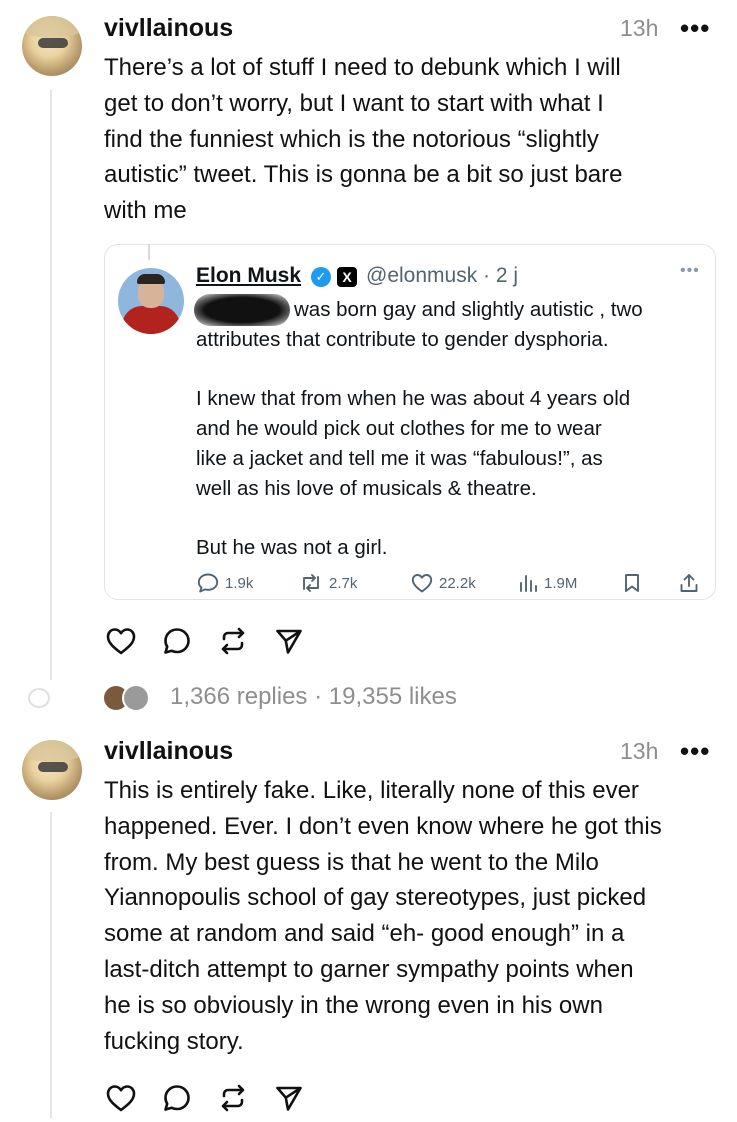 The image size is (737, 1122). What do you see at coordinates (321, 277) in the screenshot?
I see `verified-badge-icon: ✓` at bounding box center [321, 277].